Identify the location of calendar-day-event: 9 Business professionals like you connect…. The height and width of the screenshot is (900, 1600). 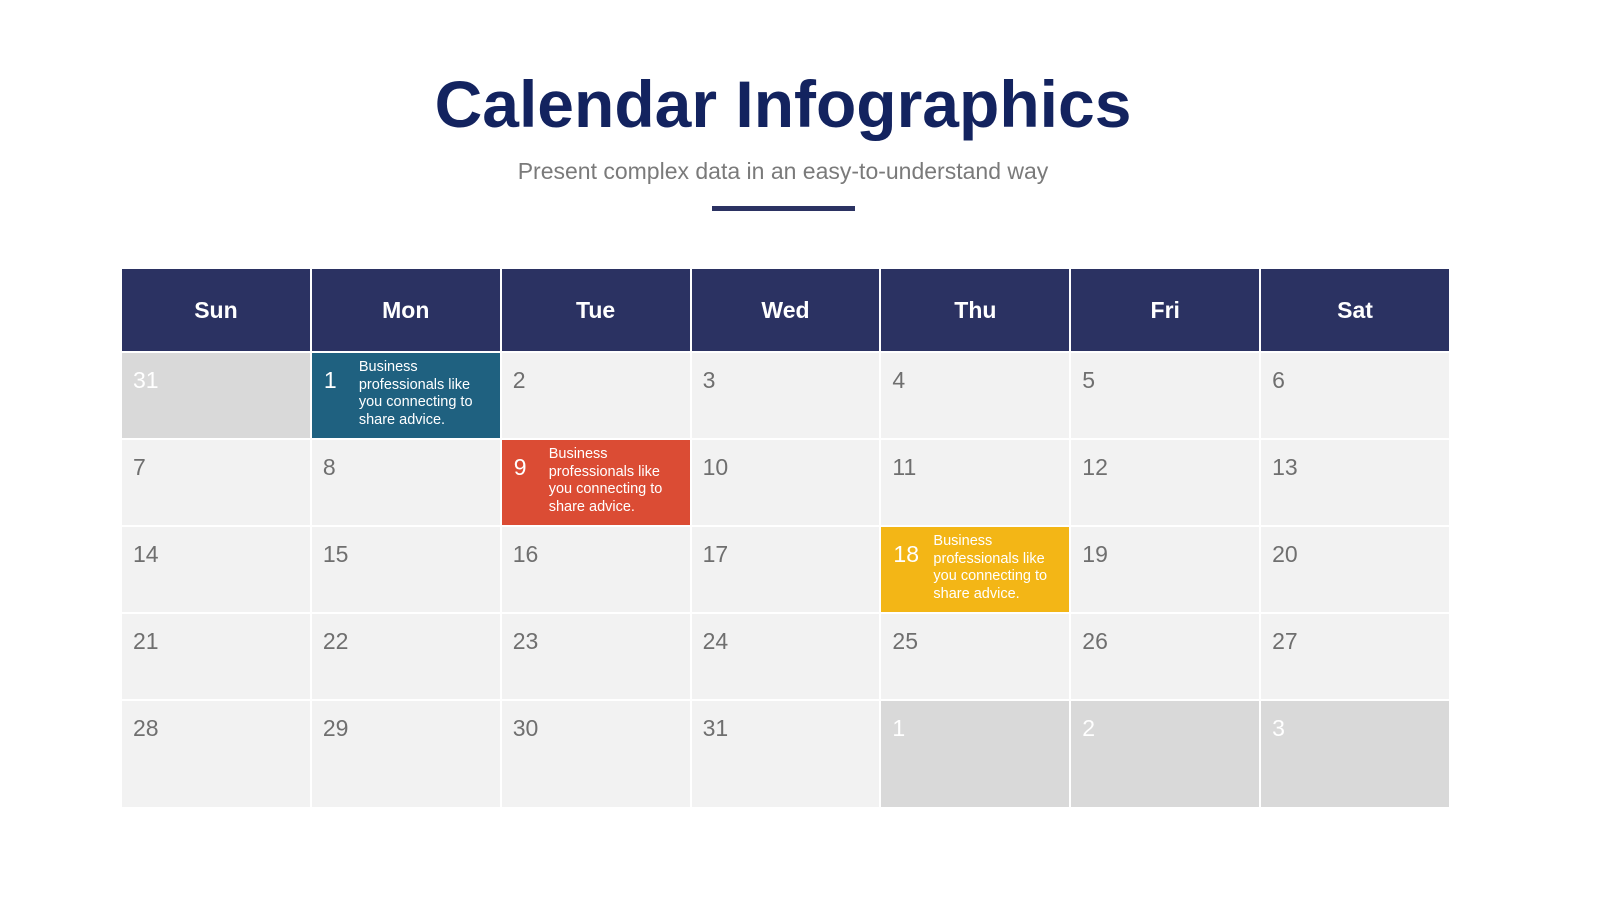
(595, 482).